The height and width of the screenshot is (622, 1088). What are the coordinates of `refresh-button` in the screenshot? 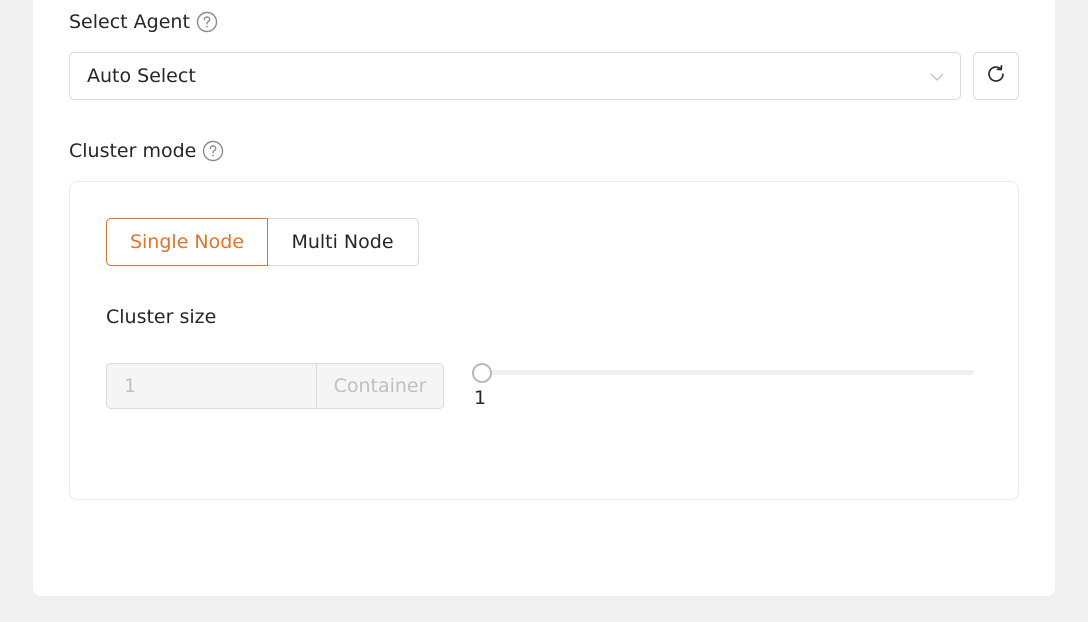 It's located at (996, 76).